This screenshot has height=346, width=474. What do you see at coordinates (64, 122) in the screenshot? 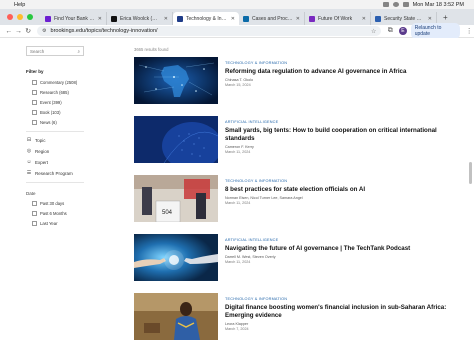
I see `filter-news: News (6)` at bounding box center [64, 122].